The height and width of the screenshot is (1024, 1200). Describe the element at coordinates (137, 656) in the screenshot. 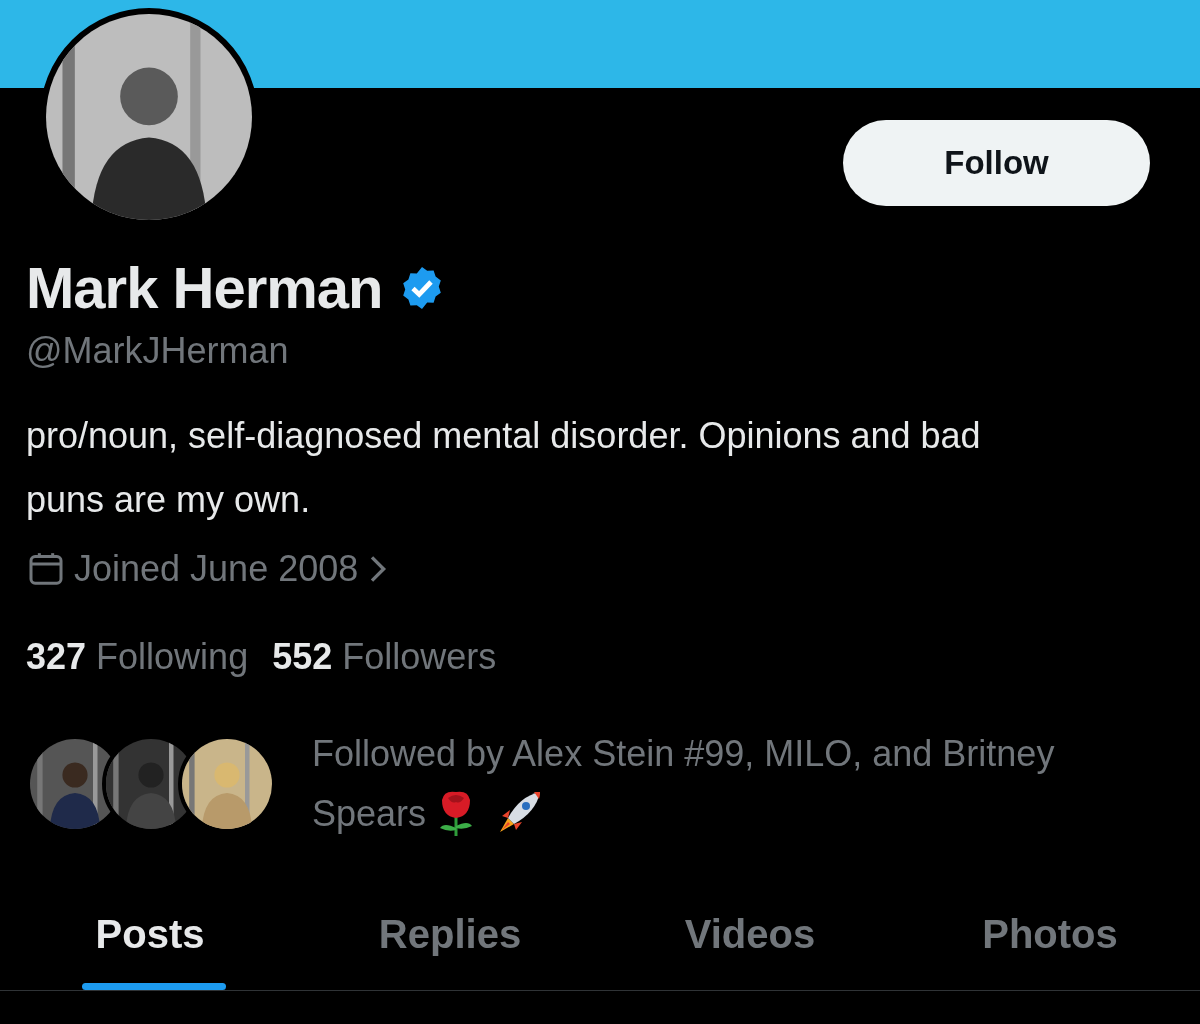

I see `stat-link: 327 Following` at that location.